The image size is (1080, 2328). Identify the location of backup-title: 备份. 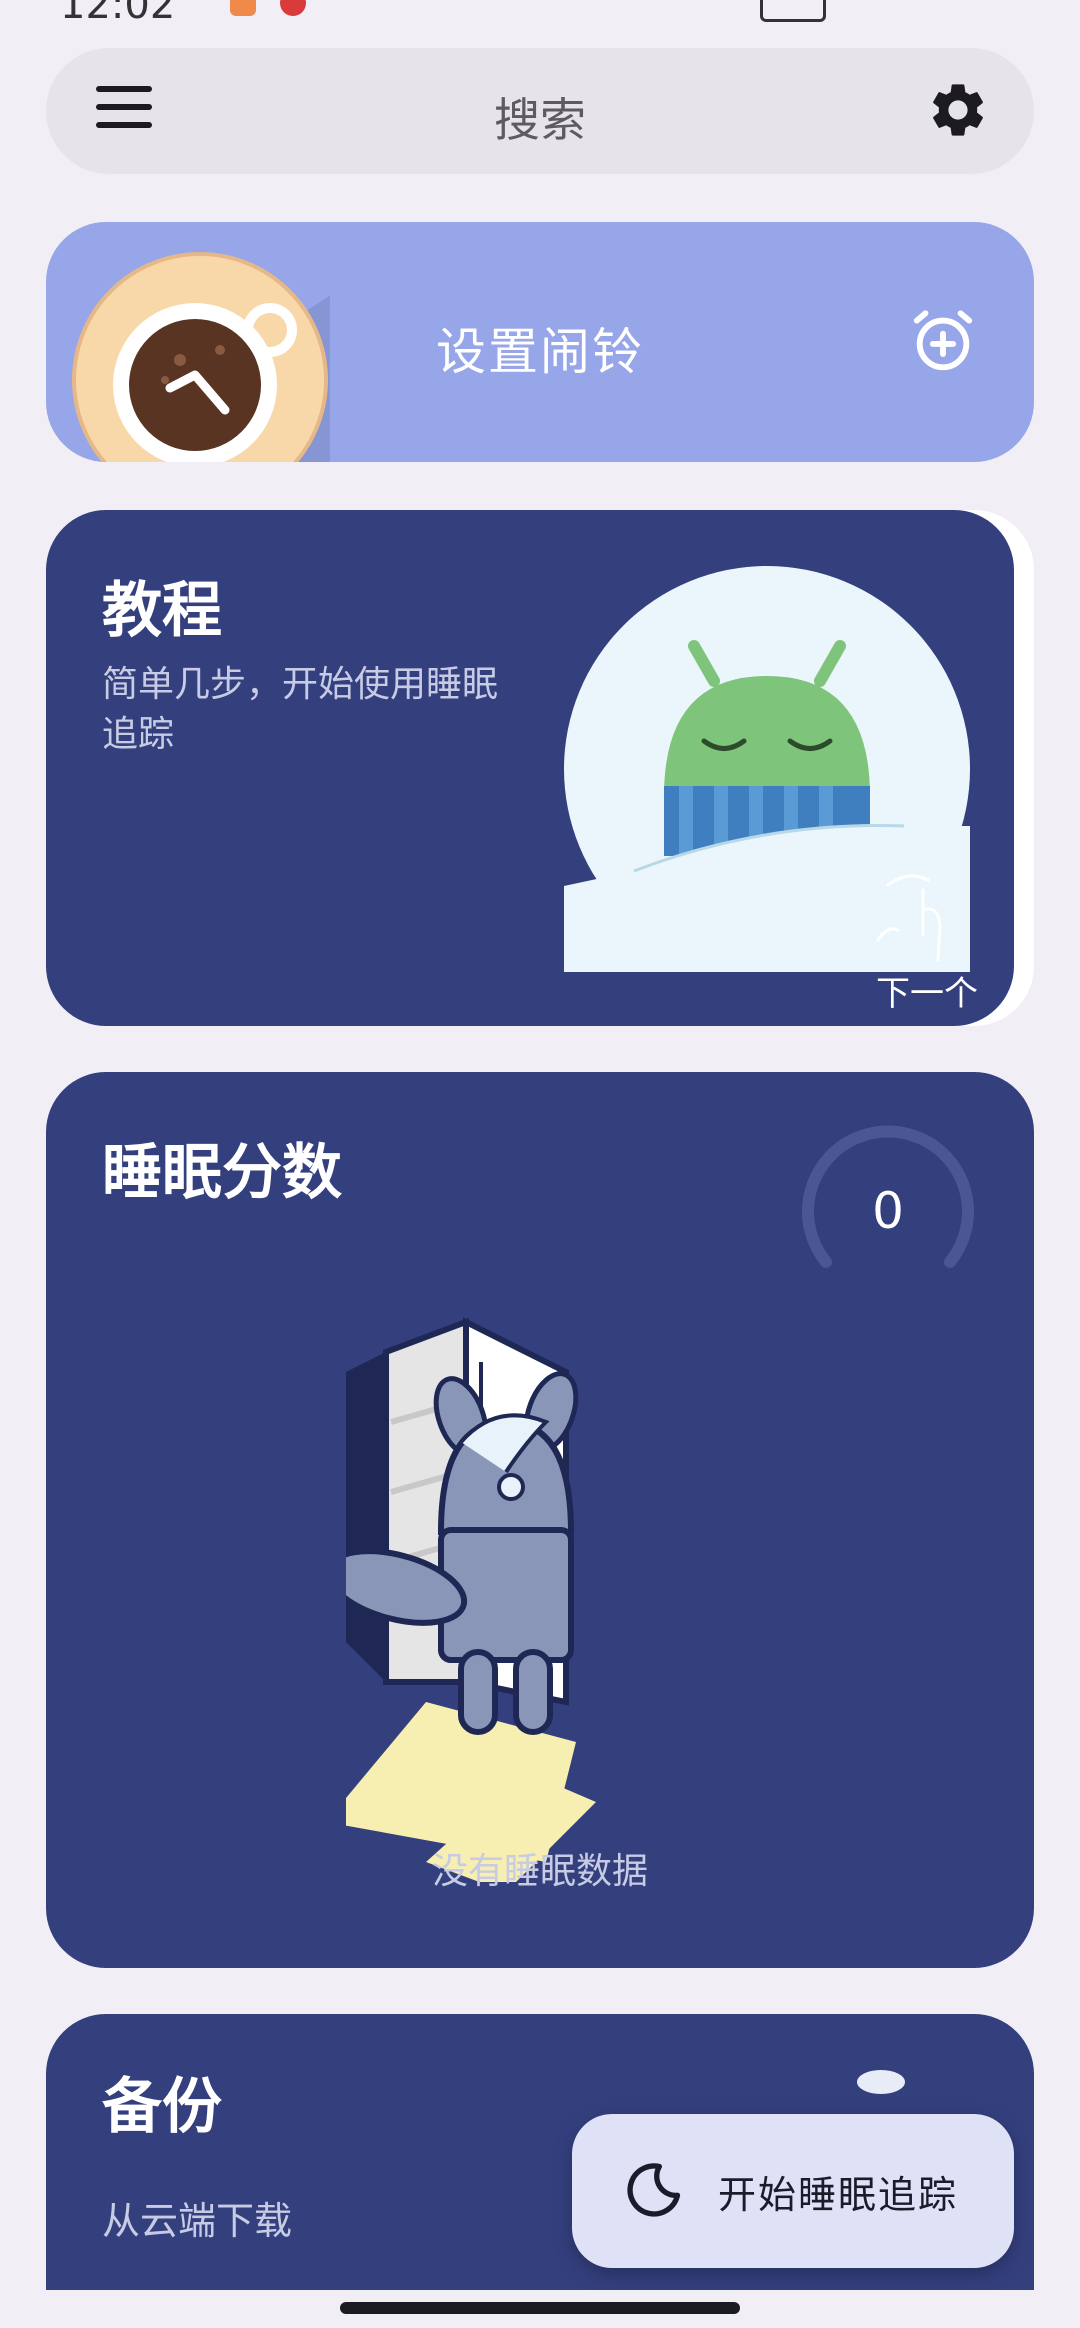
(162, 2107).